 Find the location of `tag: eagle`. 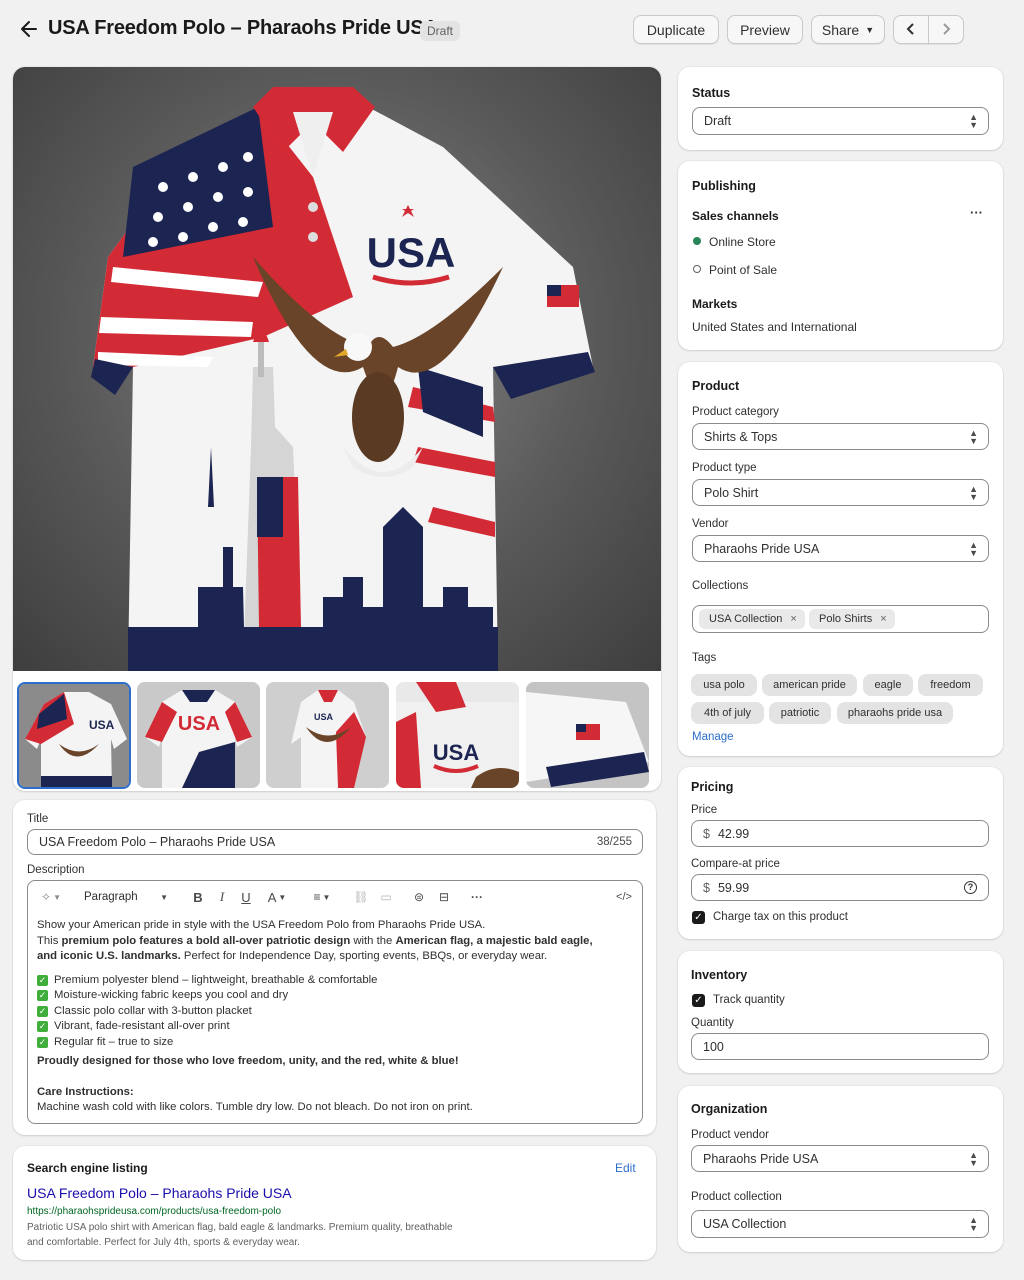

tag: eagle is located at coordinates (888, 685).